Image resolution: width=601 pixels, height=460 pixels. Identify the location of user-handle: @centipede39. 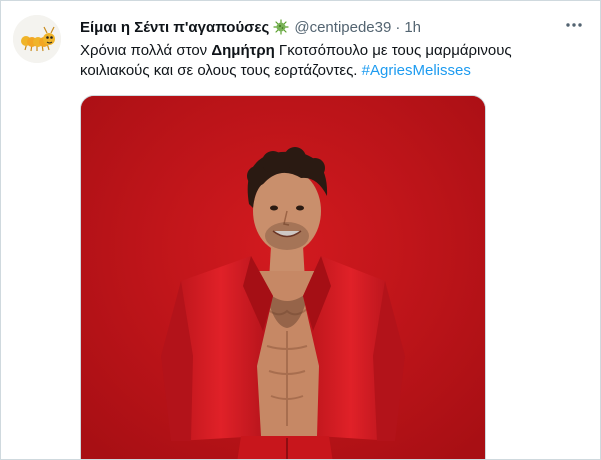
(342, 27).